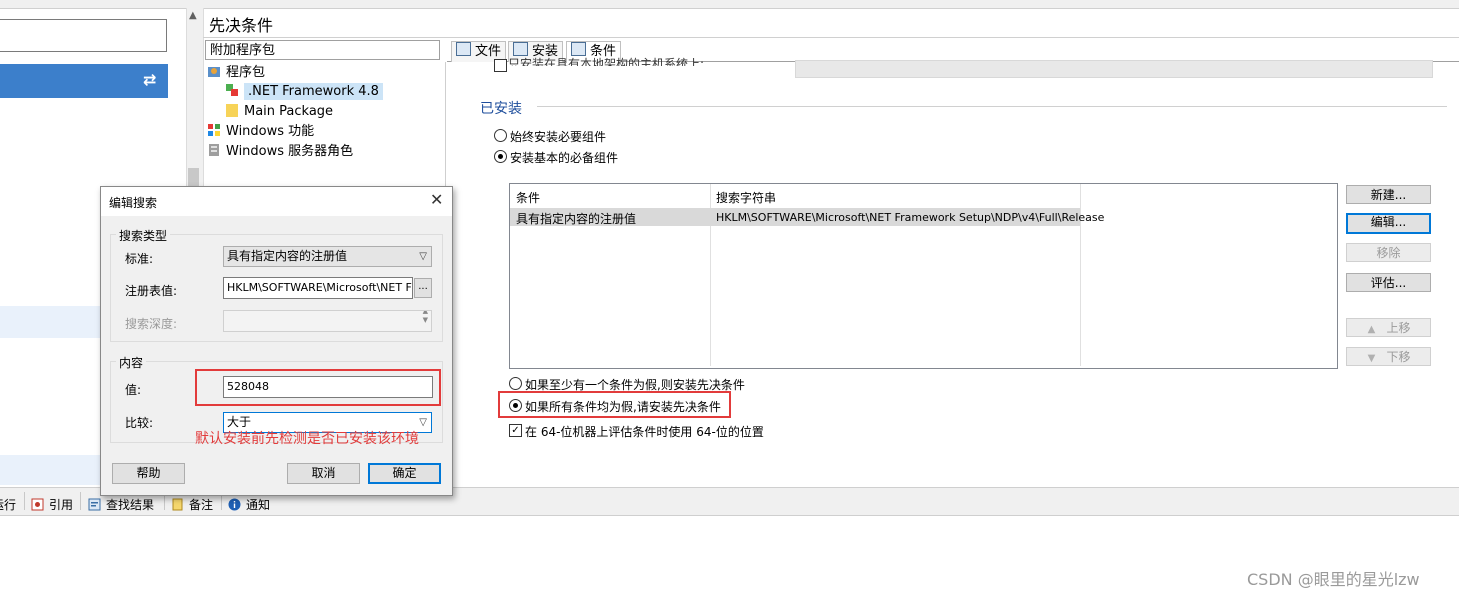 This screenshot has height=593, width=1459. What do you see at coordinates (214, 72) in the screenshot?
I see `package-icon` at bounding box center [214, 72].